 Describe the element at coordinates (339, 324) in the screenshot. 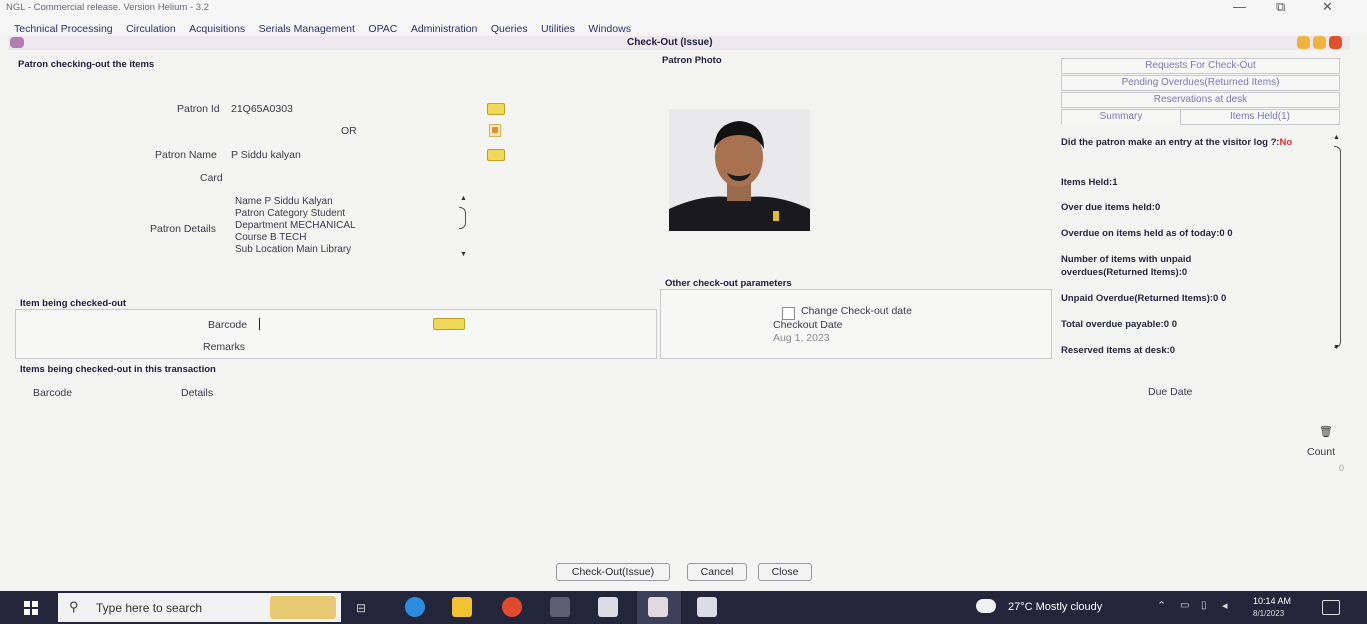

I see `barcode-input` at that location.